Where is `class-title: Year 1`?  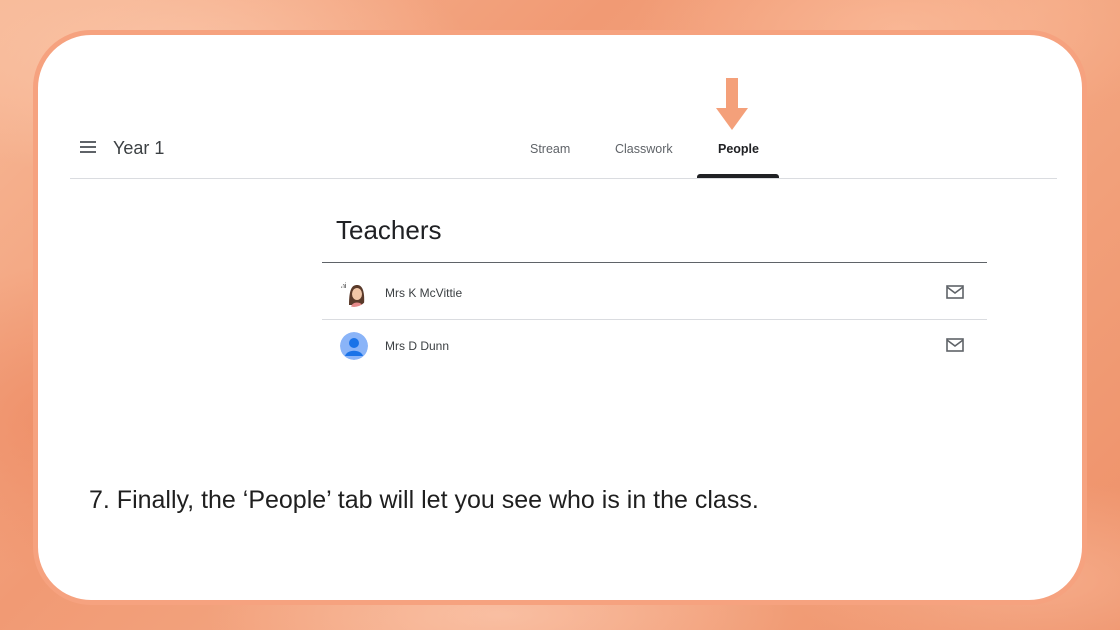 class-title: Year 1 is located at coordinates (138, 148).